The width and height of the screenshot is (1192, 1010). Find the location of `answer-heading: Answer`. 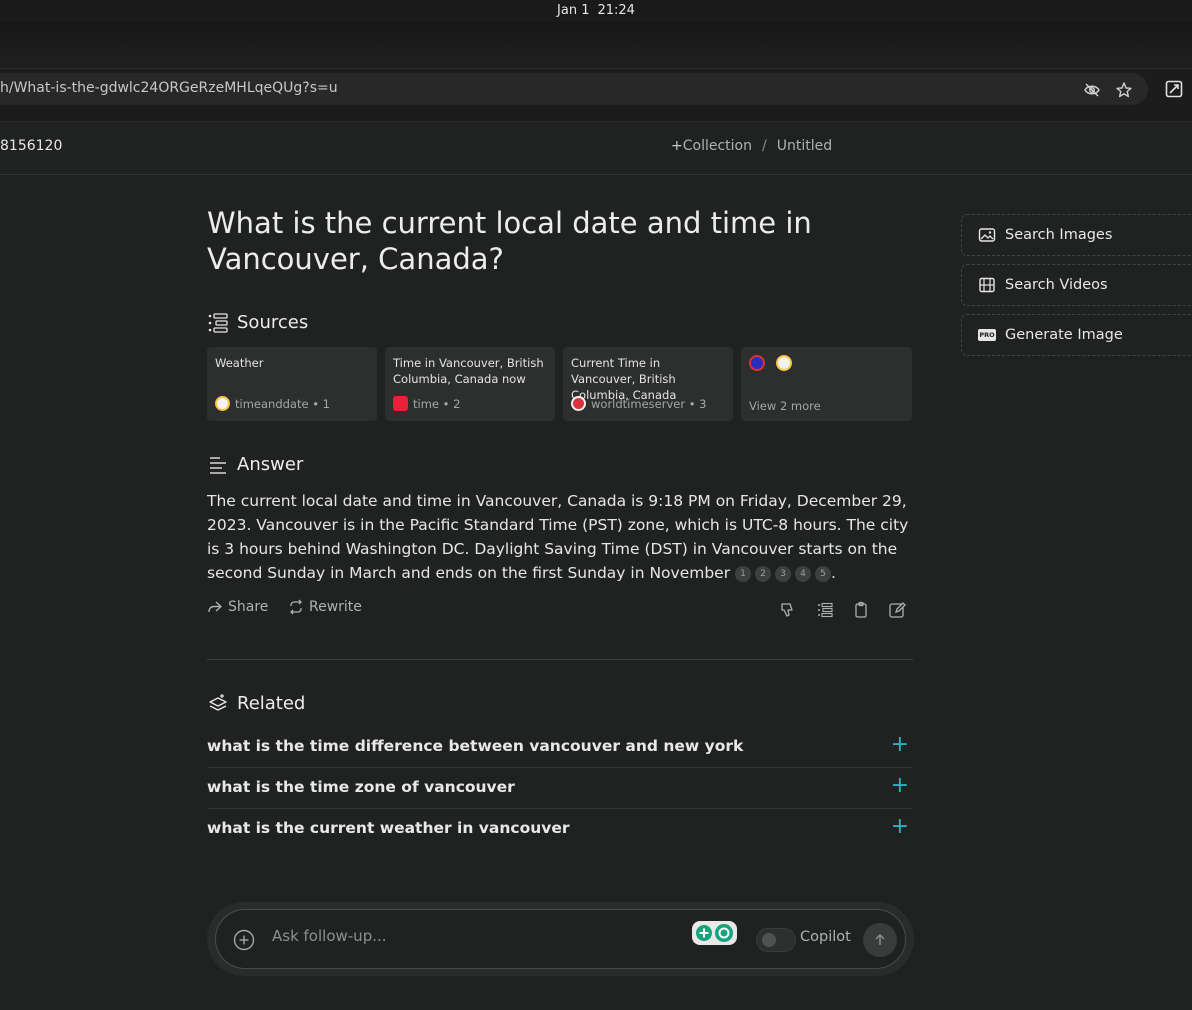

answer-heading: Answer is located at coordinates (255, 464).